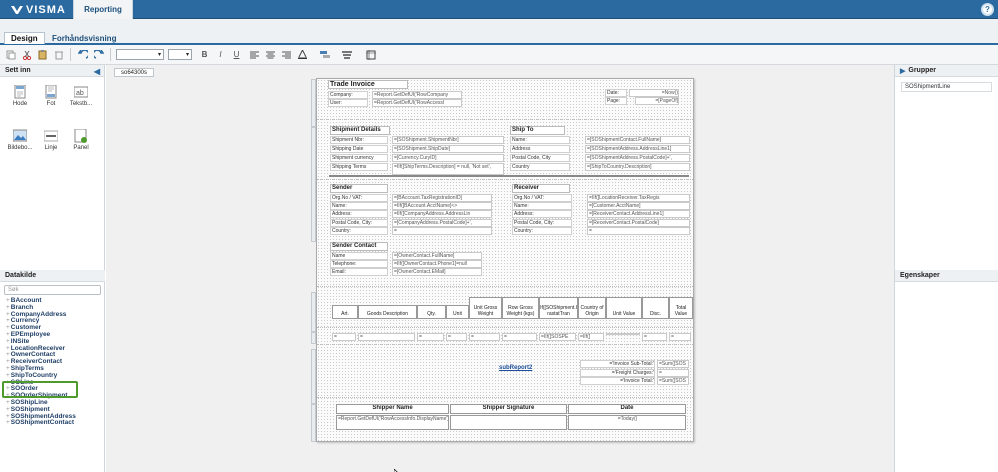 The height and width of the screenshot is (472, 998). I want to click on ship-to-label: Address, so click(540, 149).